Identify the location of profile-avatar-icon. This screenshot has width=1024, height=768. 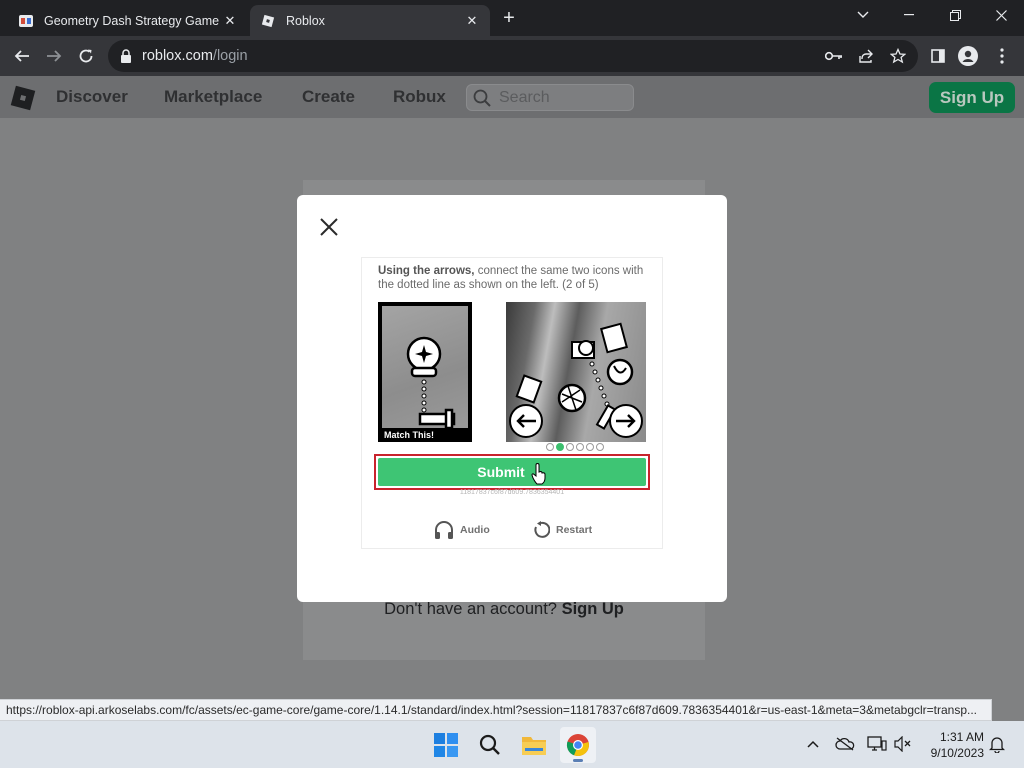
(968, 56).